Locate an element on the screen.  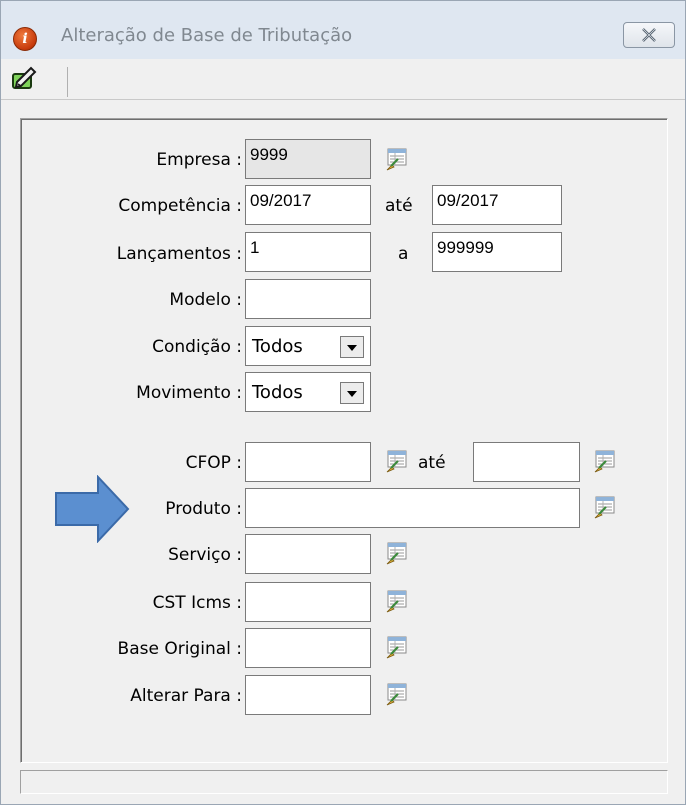
toolbar-separator is located at coordinates (67, 82).